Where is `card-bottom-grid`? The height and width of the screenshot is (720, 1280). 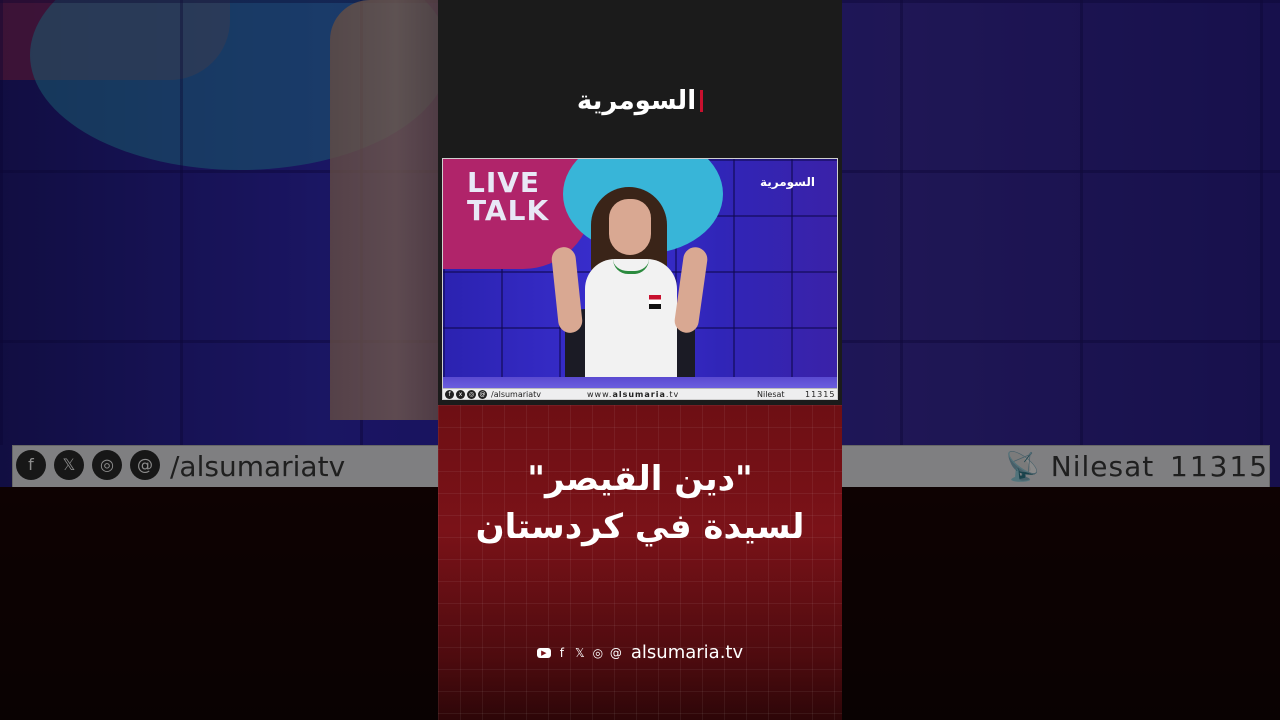
card-bottom-grid is located at coordinates (640, 562).